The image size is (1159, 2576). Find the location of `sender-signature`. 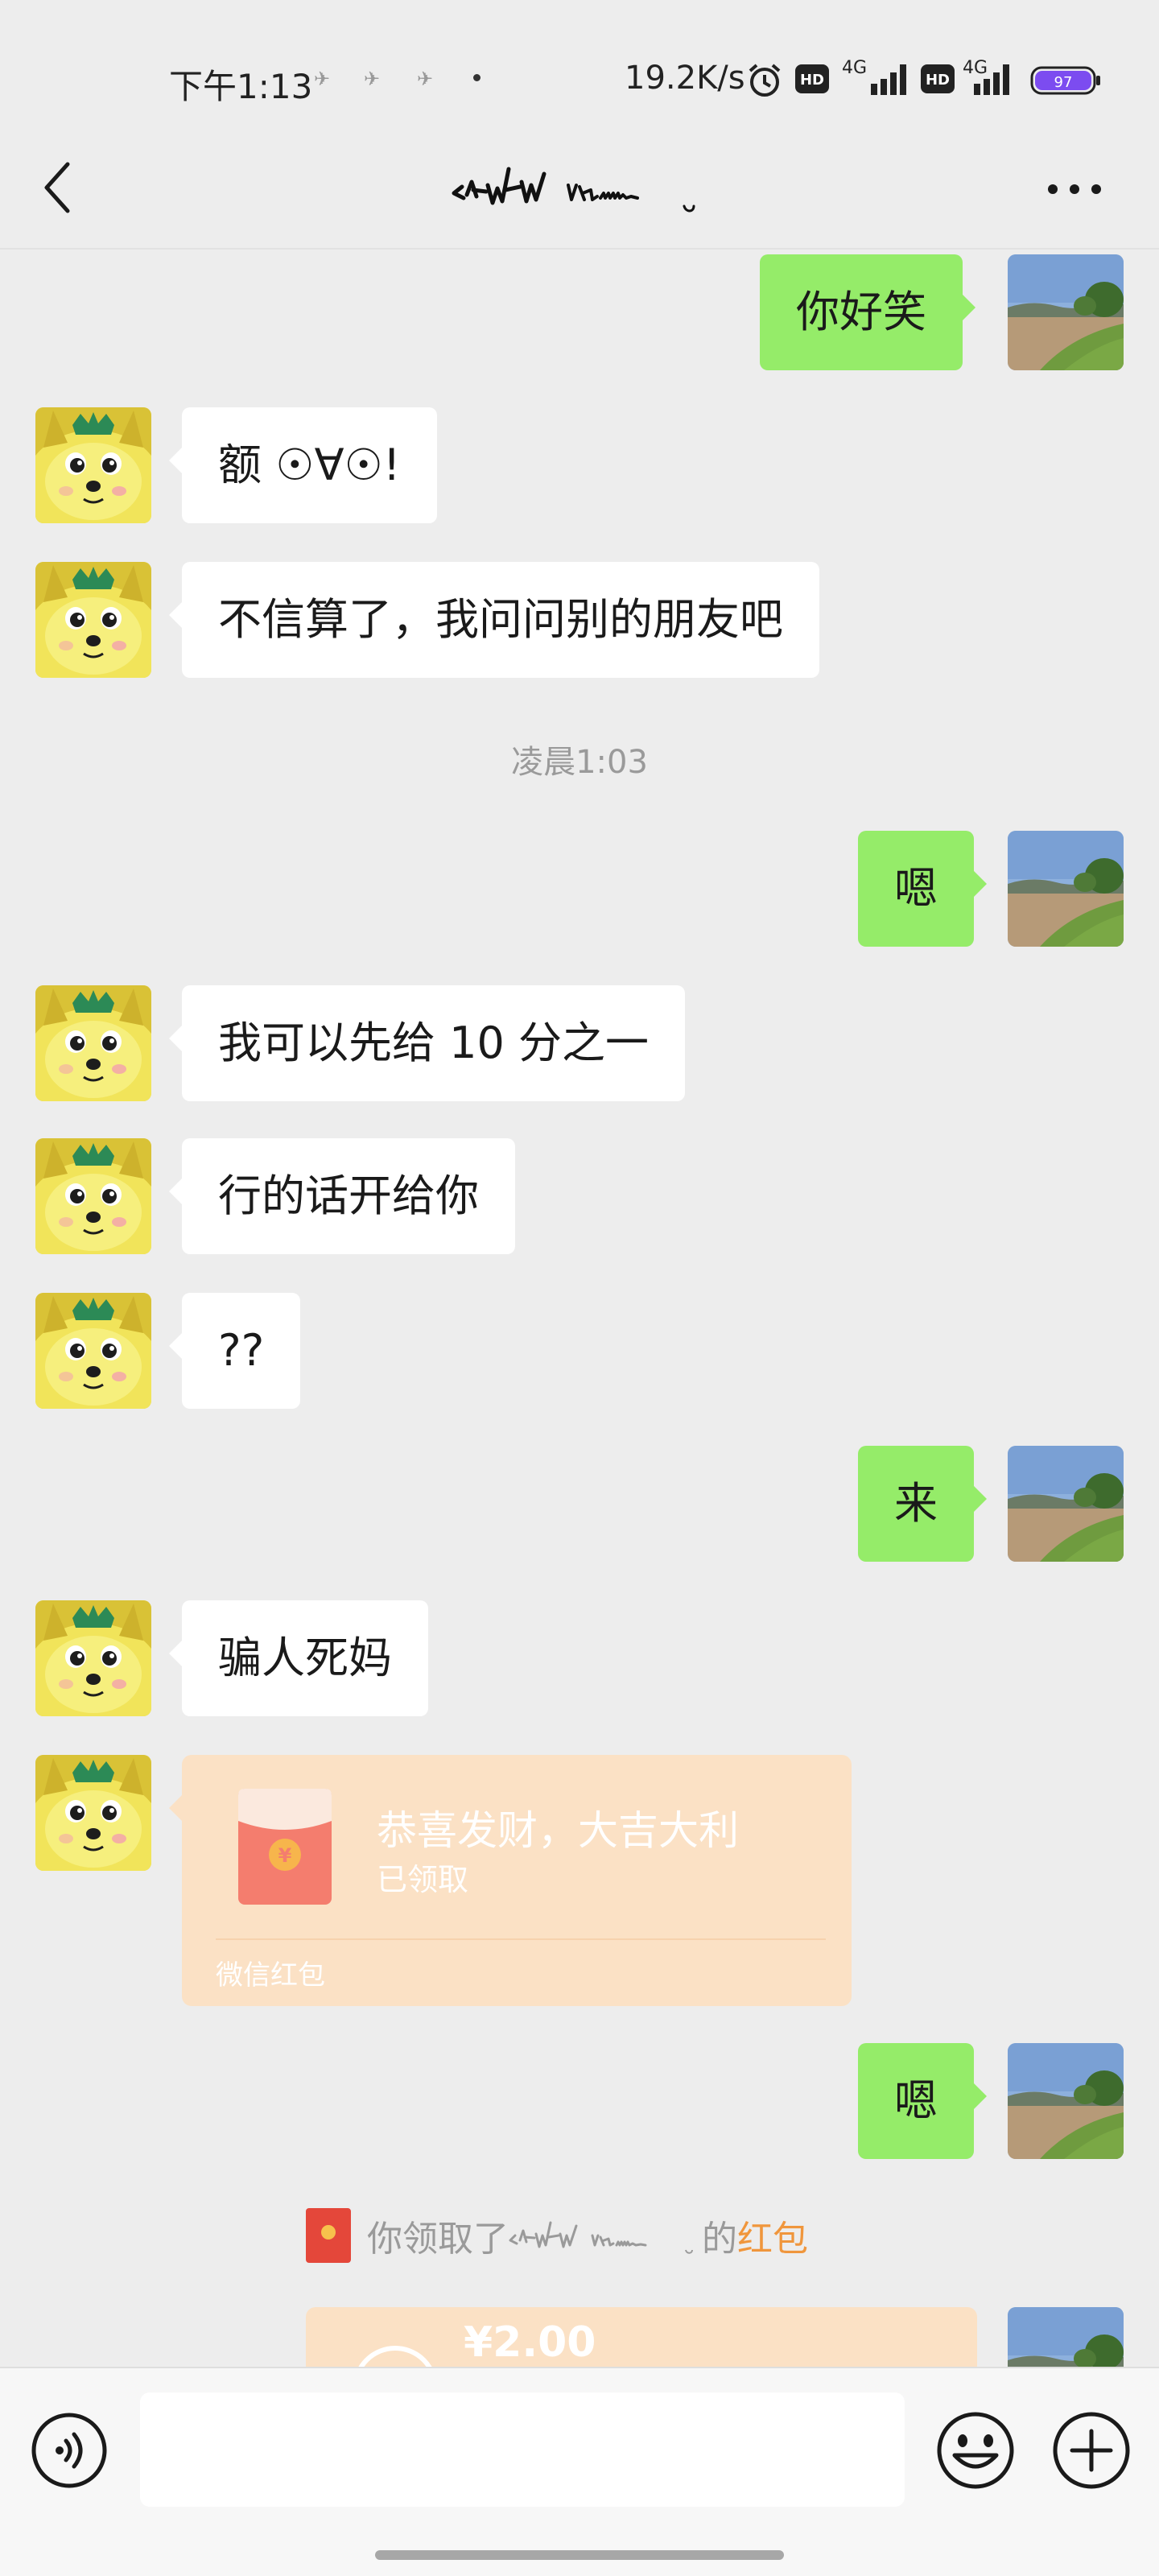

sender-signature is located at coordinates (601, 2237).